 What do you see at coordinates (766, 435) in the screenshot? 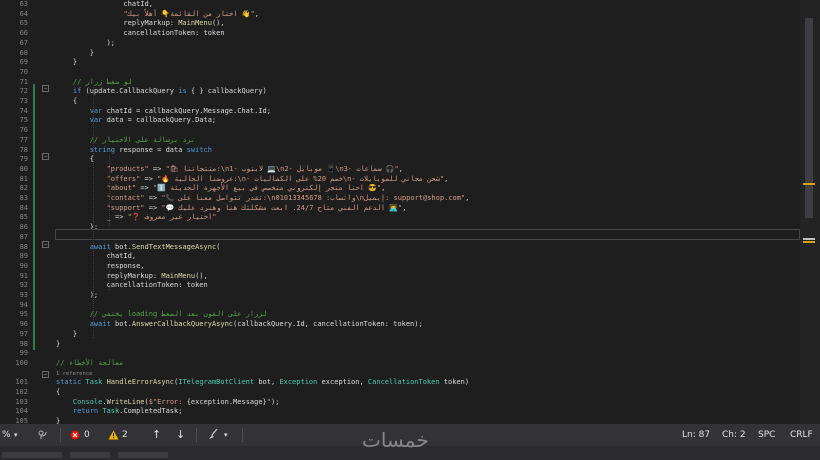
I see `whitespace-mode: SPC` at bounding box center [766, 435].